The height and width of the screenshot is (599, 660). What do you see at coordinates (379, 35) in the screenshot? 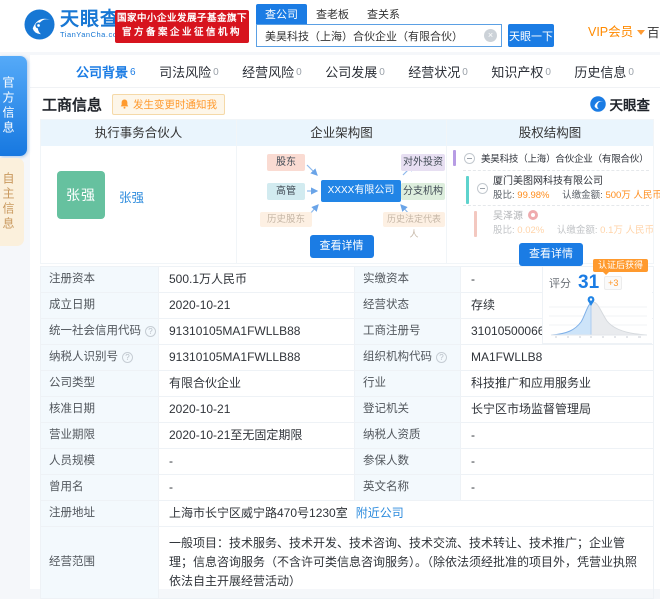
I see `search-input` at bounding box center [379, 35].